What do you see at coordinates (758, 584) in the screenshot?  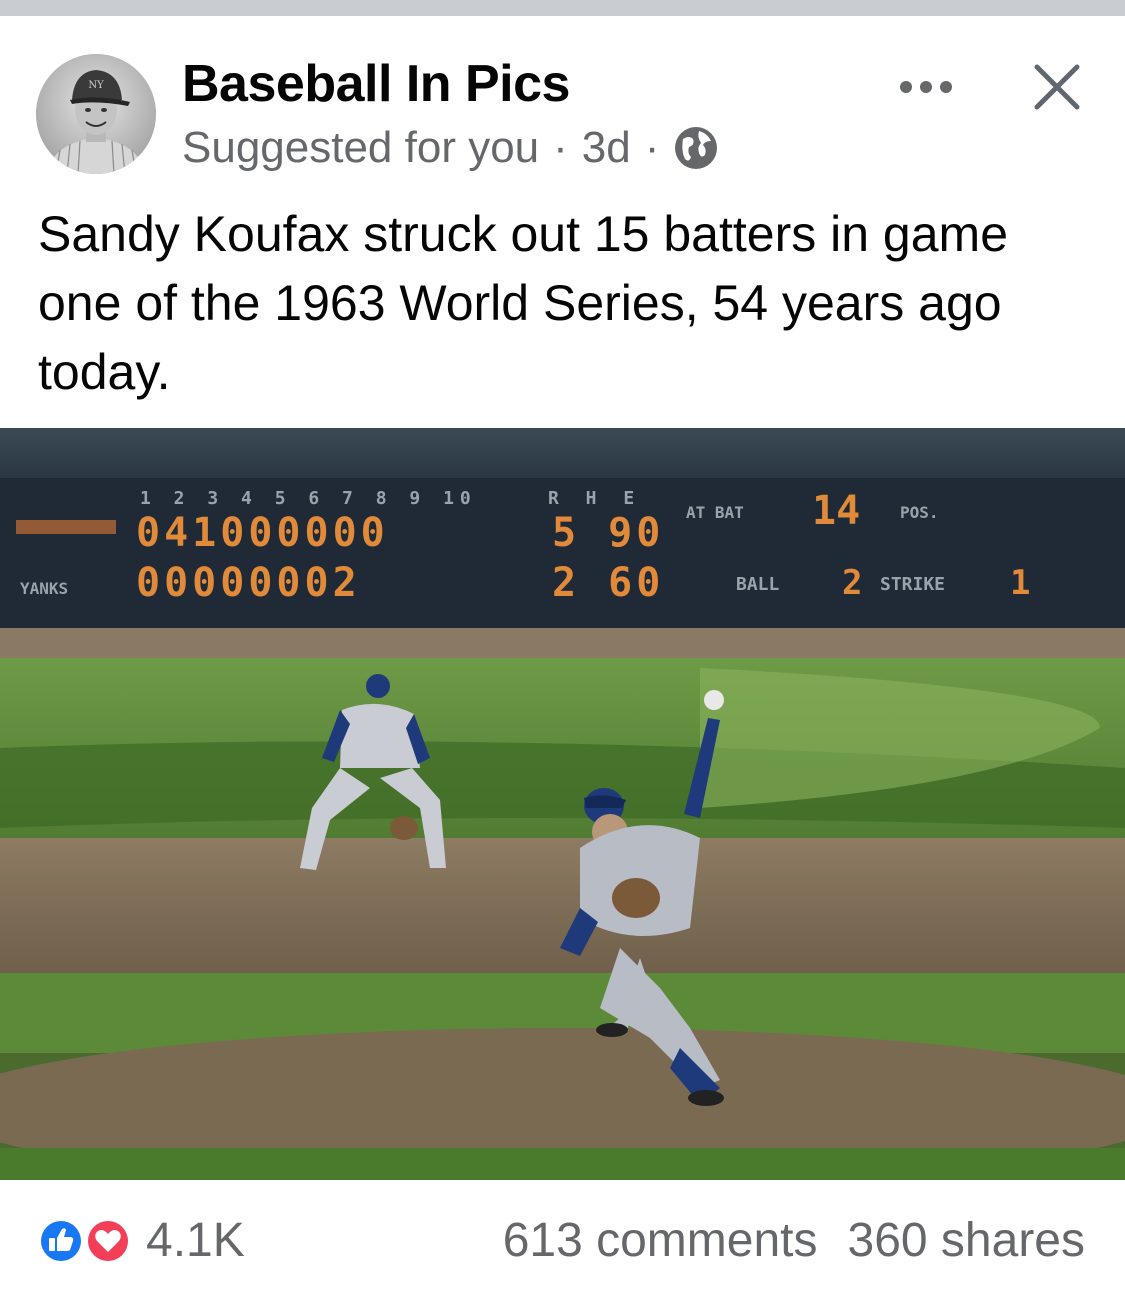 I see `scoreboard-ball-label: BALL` at bounding box center [758, 584].